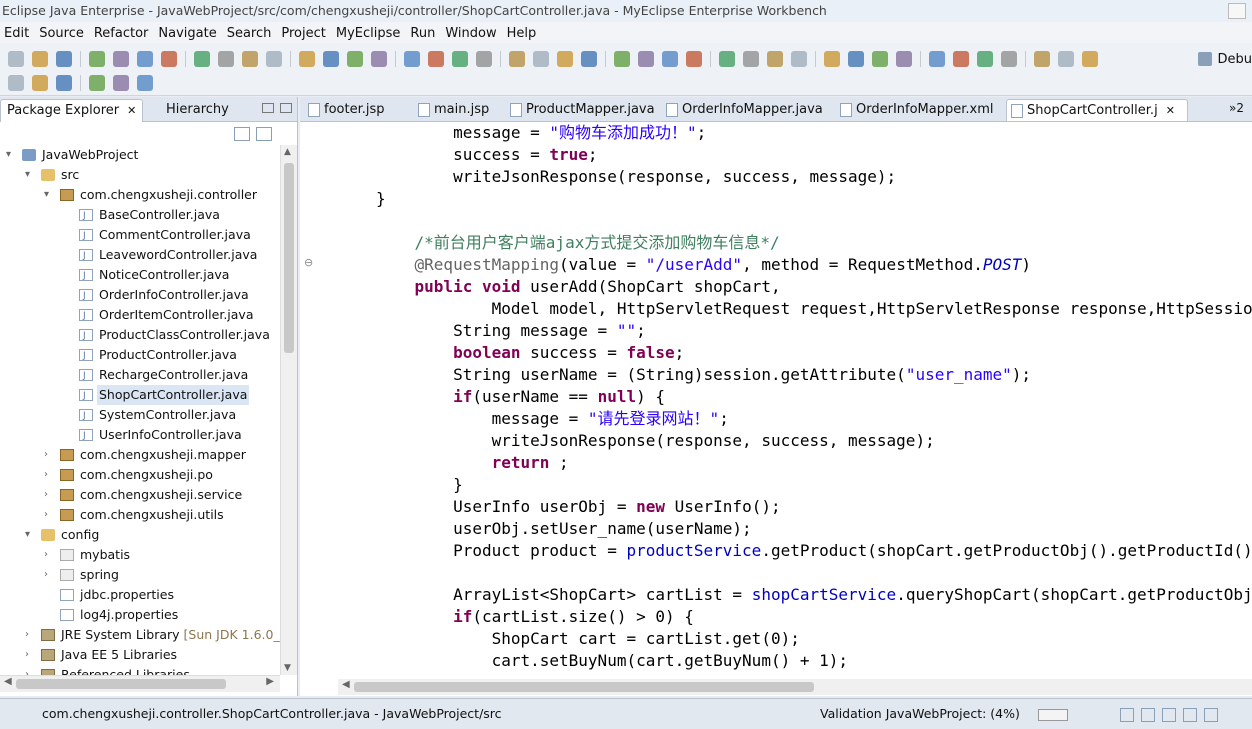 Image resolution: width=1252 pixels, height=729 pixels. Describe the element at coordinates (140, 555) in the screenshot. I see `tree-item: ›mybatis` at that location.